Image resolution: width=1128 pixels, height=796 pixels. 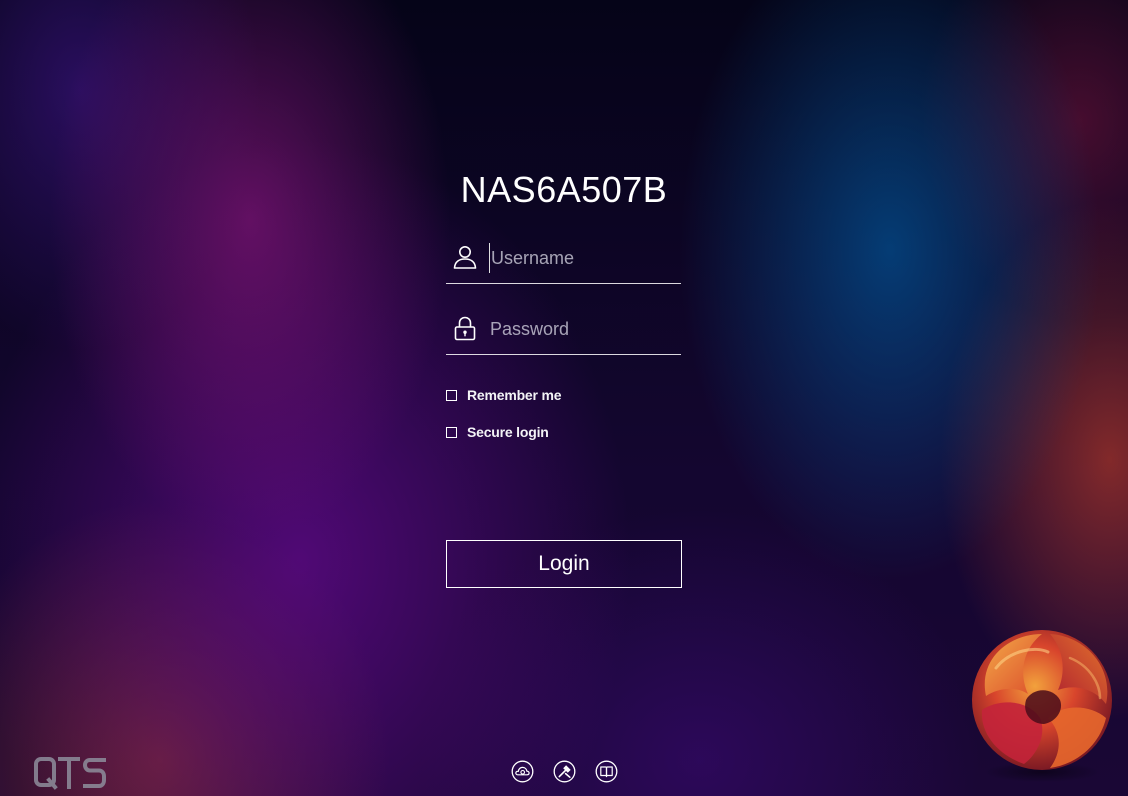 I want to click on remember-me-option: Remember me, so click(x=503, y=395).